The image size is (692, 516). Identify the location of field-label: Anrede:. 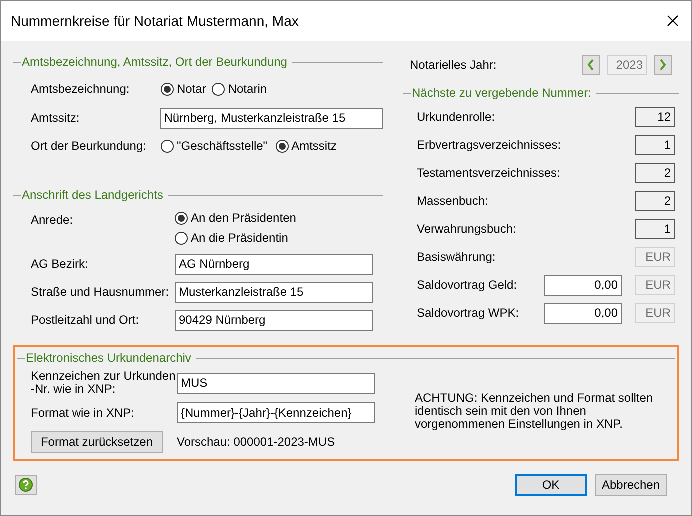
(52, 220).